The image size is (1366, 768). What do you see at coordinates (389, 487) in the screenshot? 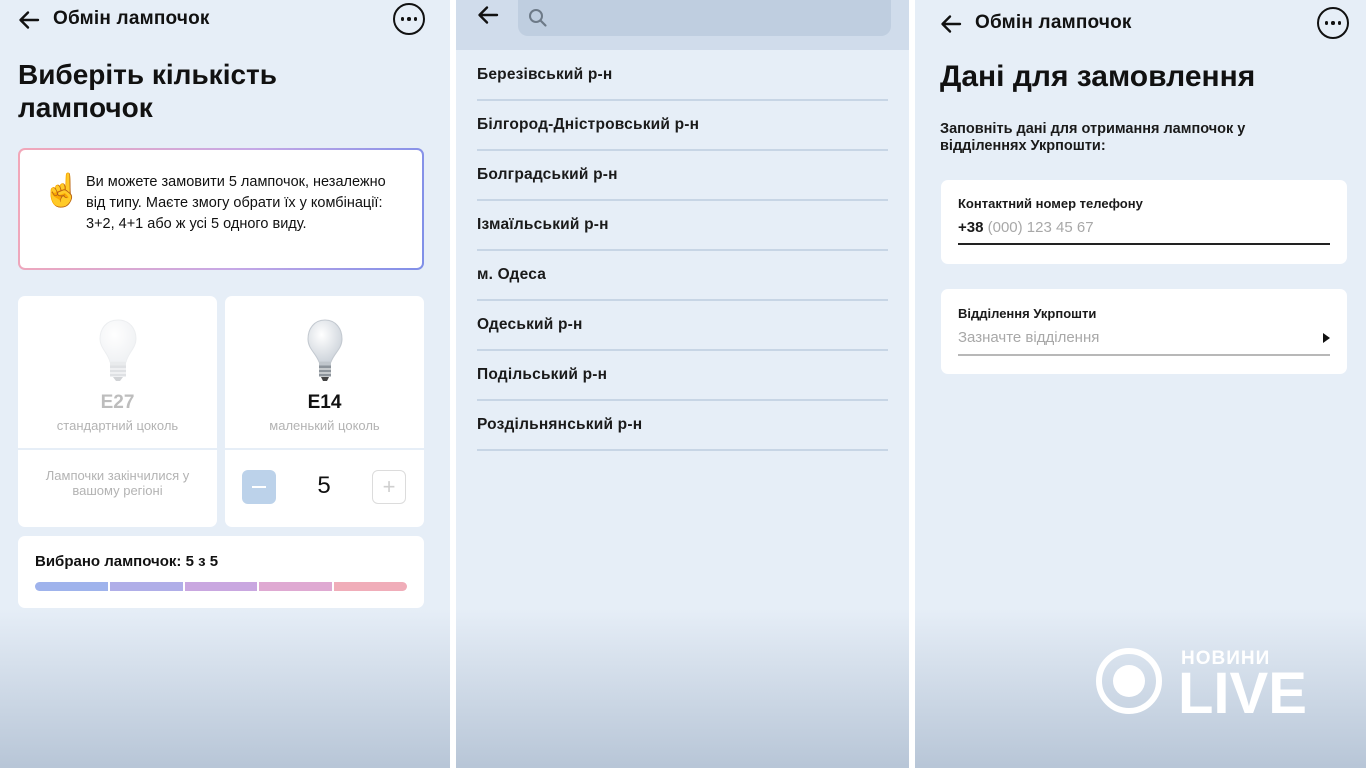
I see `increase-button: +` at bounding box center [389, 487].